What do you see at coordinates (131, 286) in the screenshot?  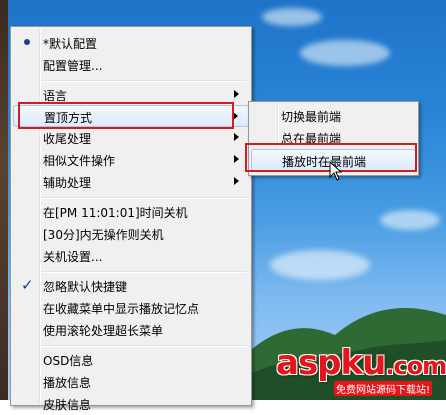 I see `menu-item-ignore-hotkeys: ✓ 忽略默认快捷键` at bounding box center [131, 286].